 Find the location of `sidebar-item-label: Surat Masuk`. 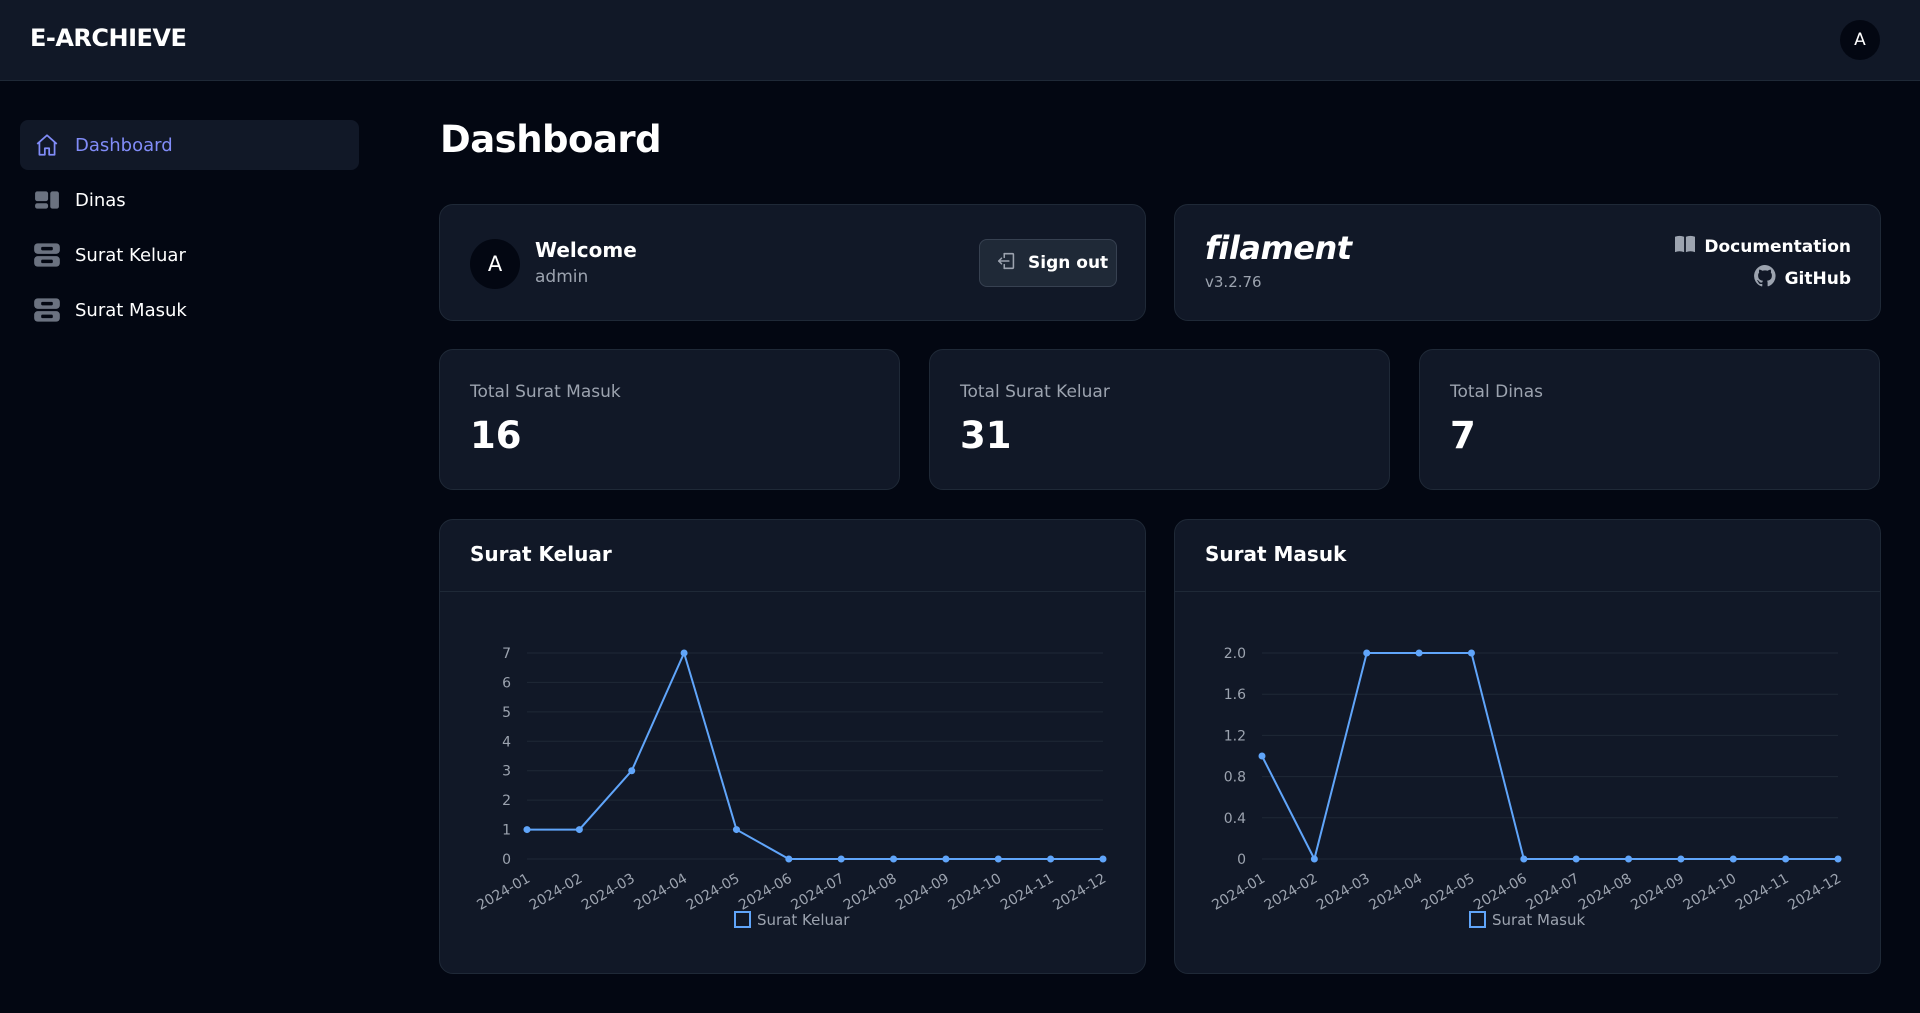

sidebar-item-label: Surat Masuk is located at coordinates (131, 310).